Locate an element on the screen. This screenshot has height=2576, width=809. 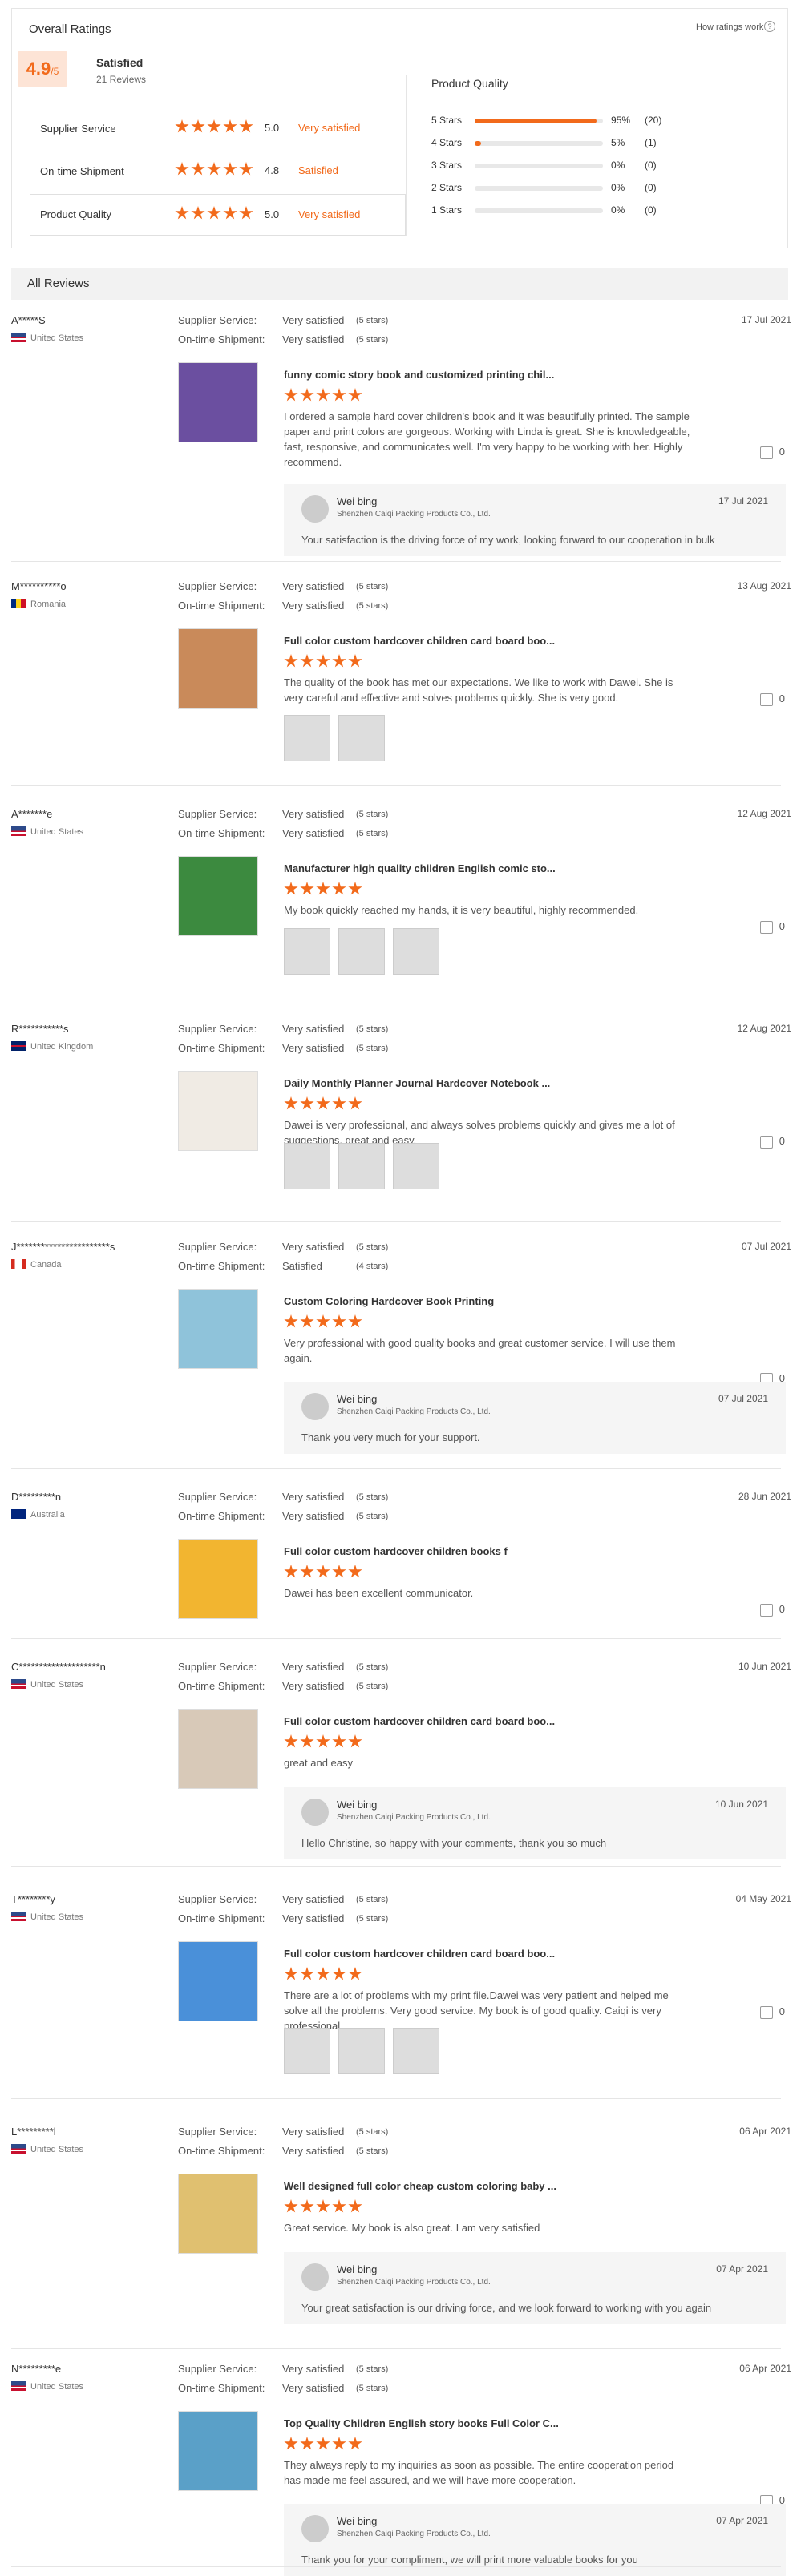
category-label: Supplier Service is located at coordinates (78, 129).